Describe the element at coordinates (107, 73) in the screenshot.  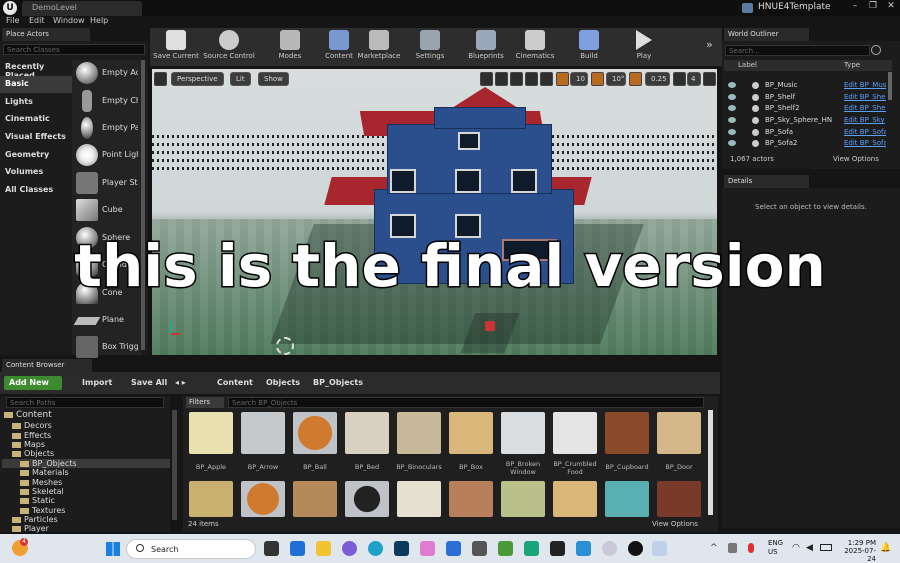
I see `actor-item: Empty Actor` at that location.